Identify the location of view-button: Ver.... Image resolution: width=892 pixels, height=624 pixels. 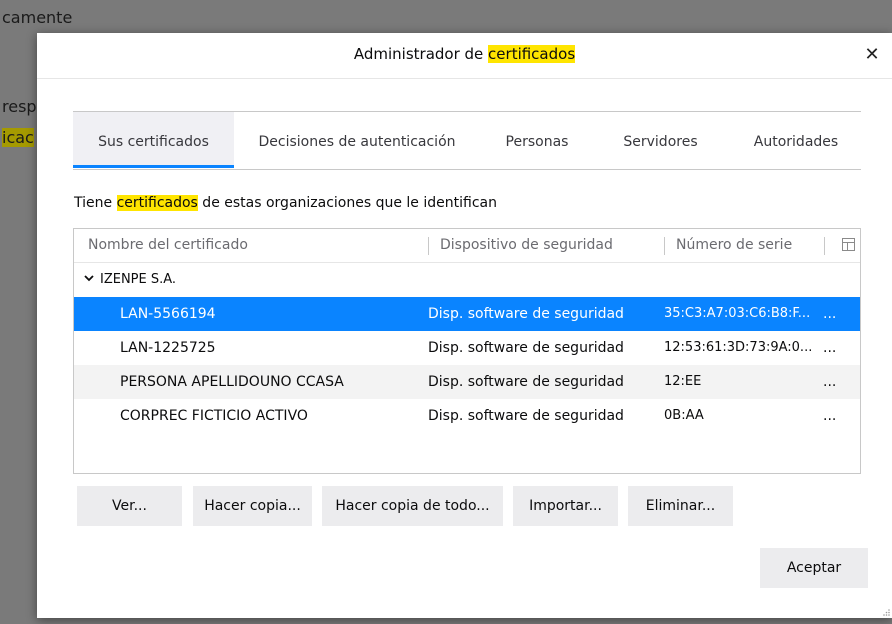
(129, 506).